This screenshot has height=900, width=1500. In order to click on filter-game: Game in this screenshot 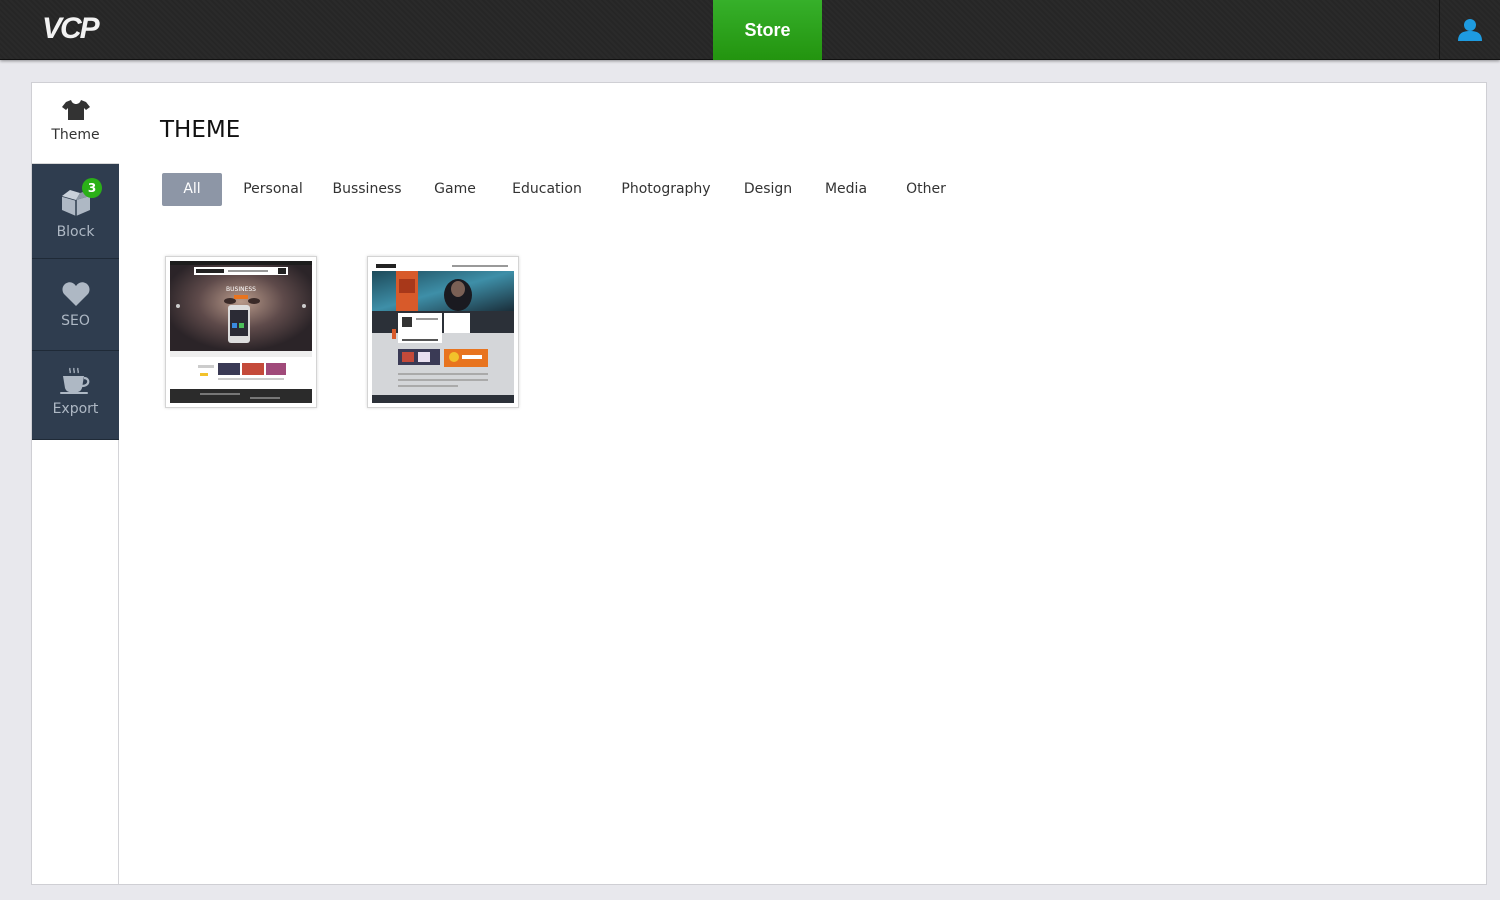, I will do `click(455, 189)`.